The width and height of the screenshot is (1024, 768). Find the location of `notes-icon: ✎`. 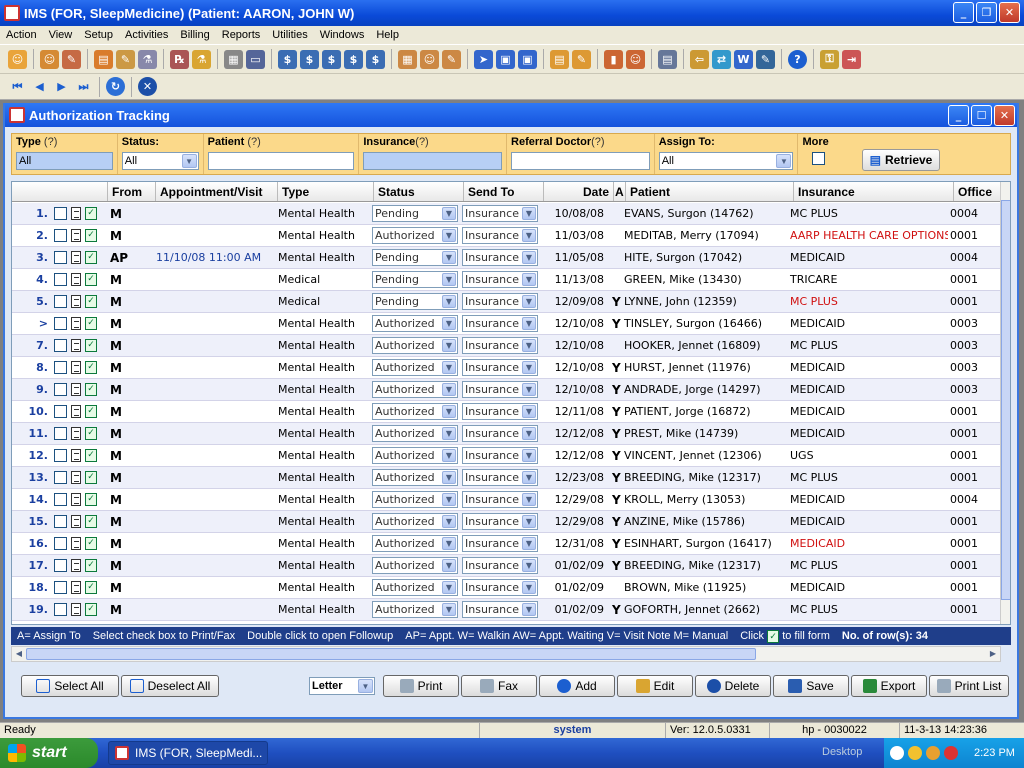

notes-icon: ✎ is located at coordinates (581, 59).